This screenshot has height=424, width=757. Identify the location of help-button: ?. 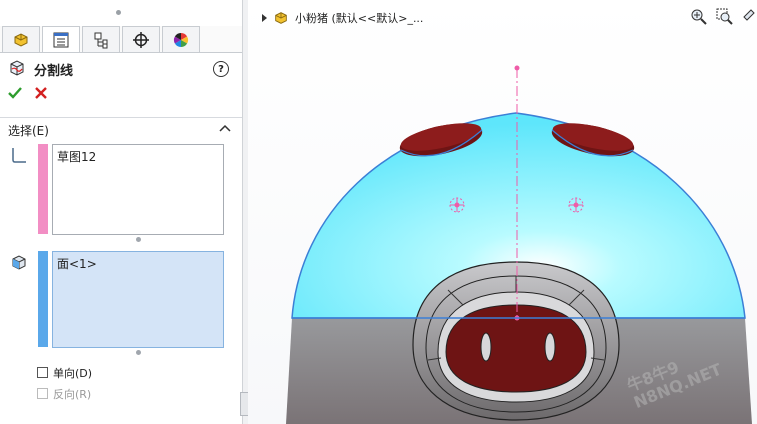
(221, 69).